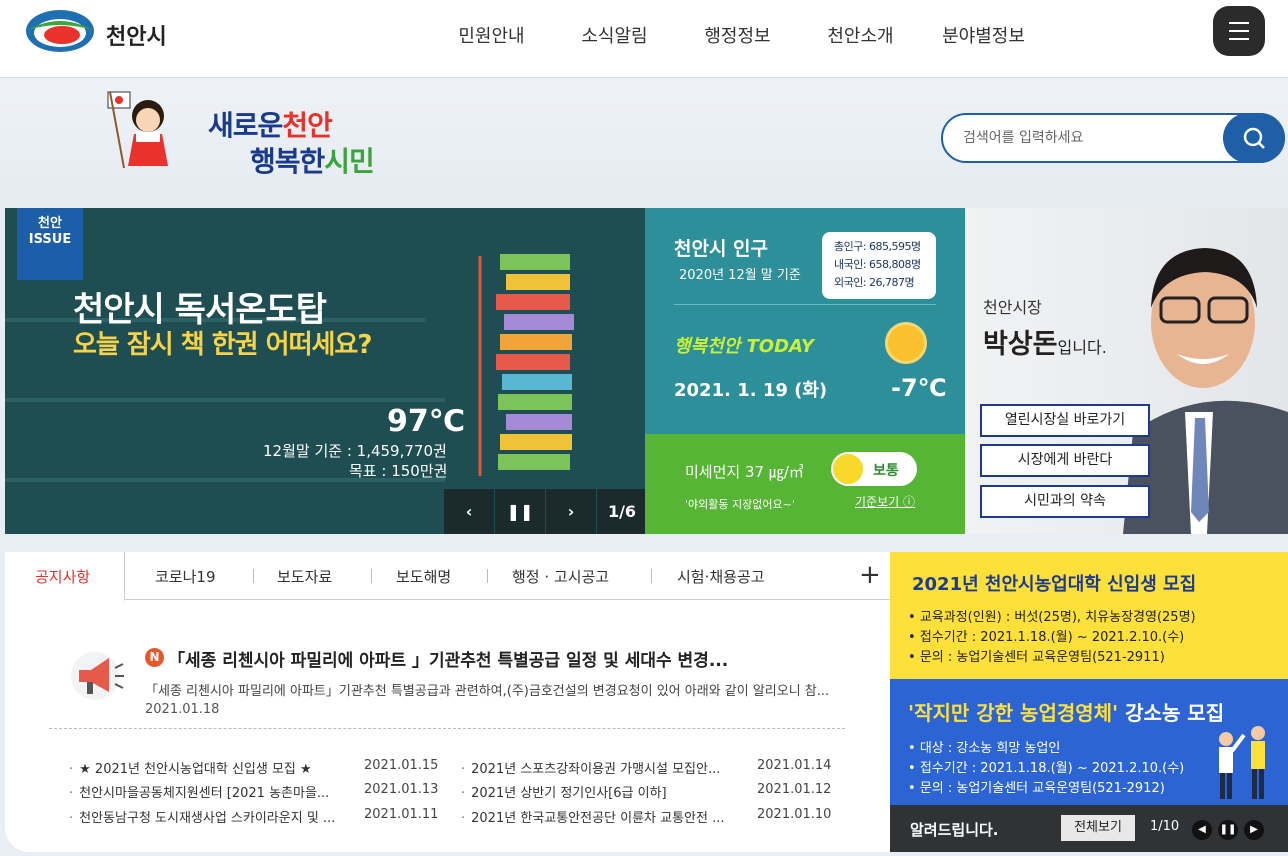 The height and width of the screenshot is (856, 1288). Describe the element at coordinates (491, 35) in the screenshot. I see `nav-item-civil: 민원안내` at that location.